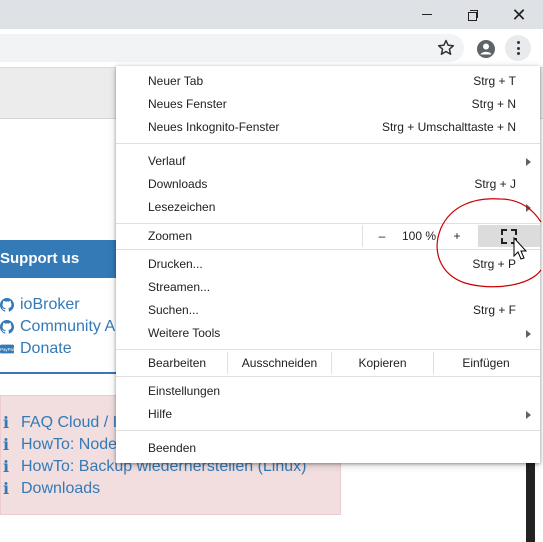 The height and width of the screenshot is (542, 543). Describe the element at coordinates (68, 326) in the screenshot. I see `support-link-label: Community A` at that location.